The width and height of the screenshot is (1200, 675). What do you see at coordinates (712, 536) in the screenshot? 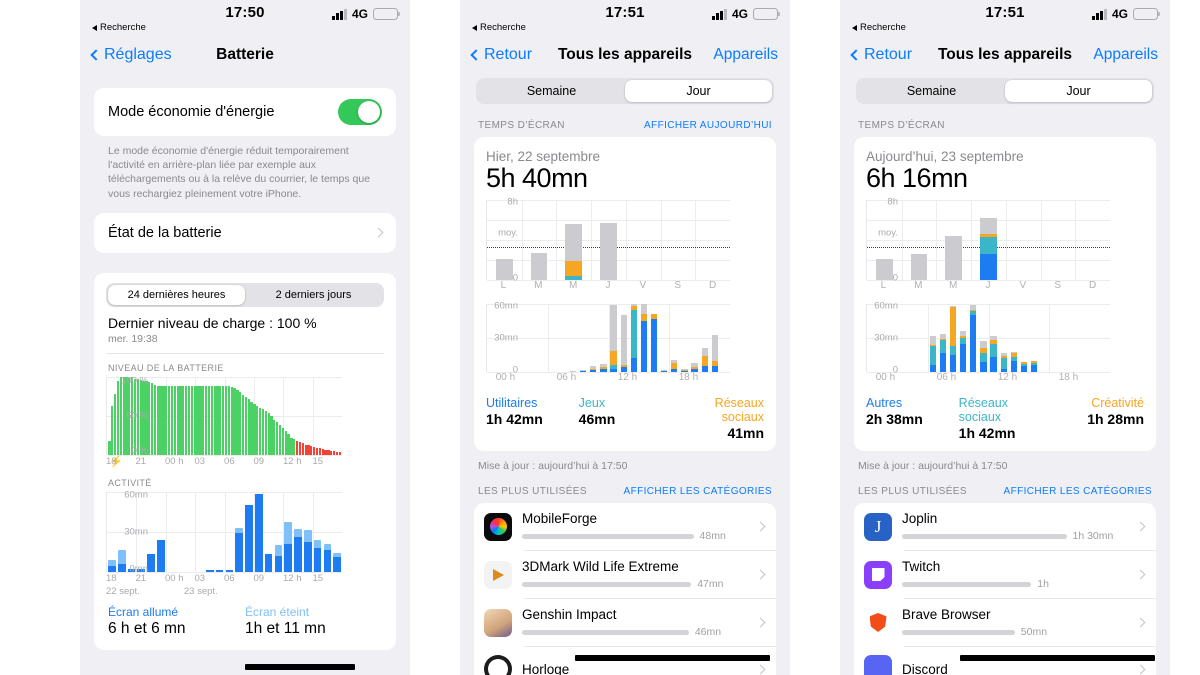
I see `app-time: 48mn` at bounding box center [712, 536].